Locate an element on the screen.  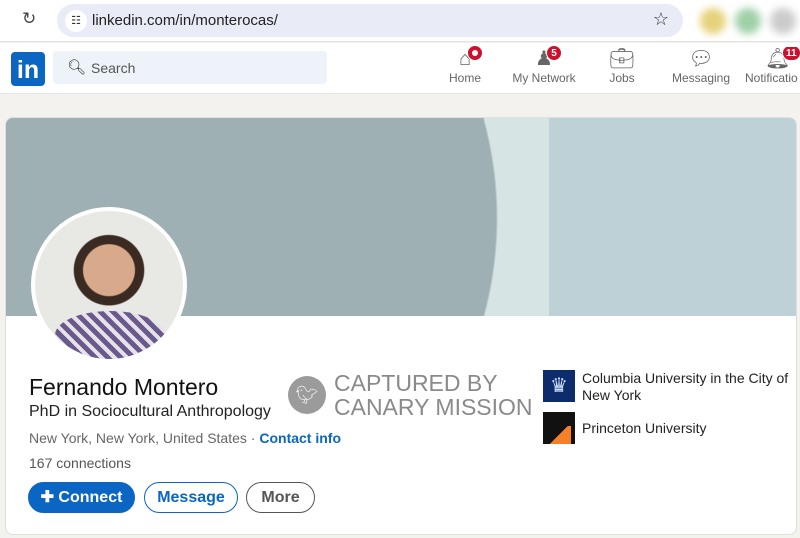
location-text: New York, New York, United States is located at coordinates (138, 438).